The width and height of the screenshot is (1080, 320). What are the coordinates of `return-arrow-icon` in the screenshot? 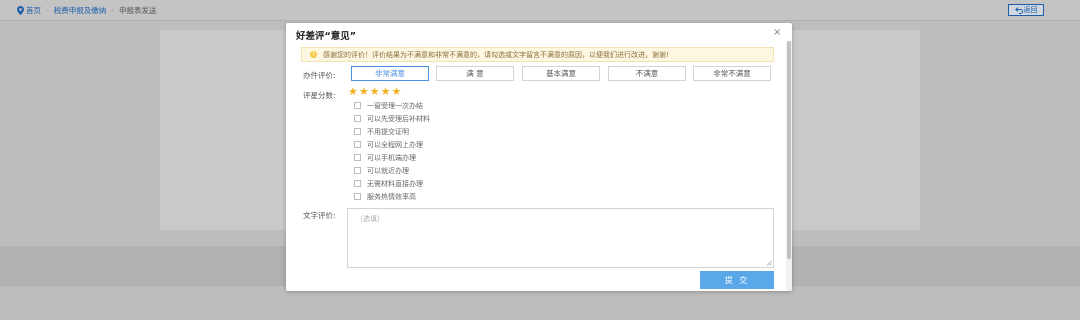 It's located at (1018, 10).